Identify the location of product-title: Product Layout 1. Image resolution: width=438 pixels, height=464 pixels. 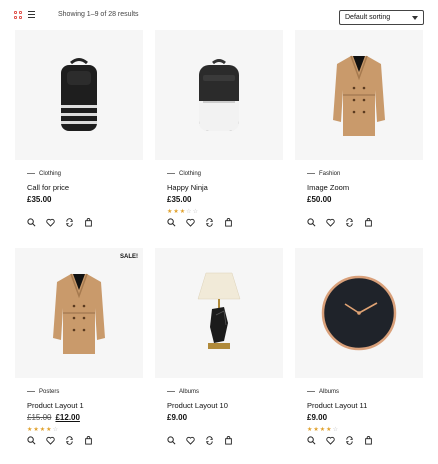
(55, 405).